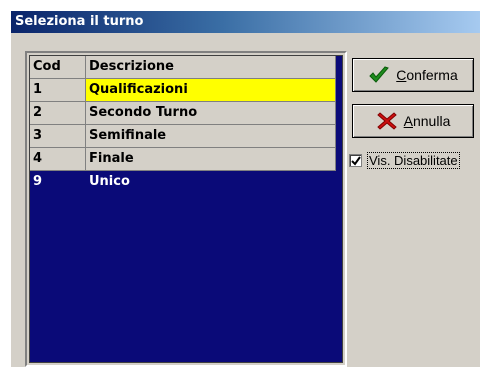  Describe the element at coordinates (58, 136) in the screenshot. I see `cell-cod: 3` at that location.